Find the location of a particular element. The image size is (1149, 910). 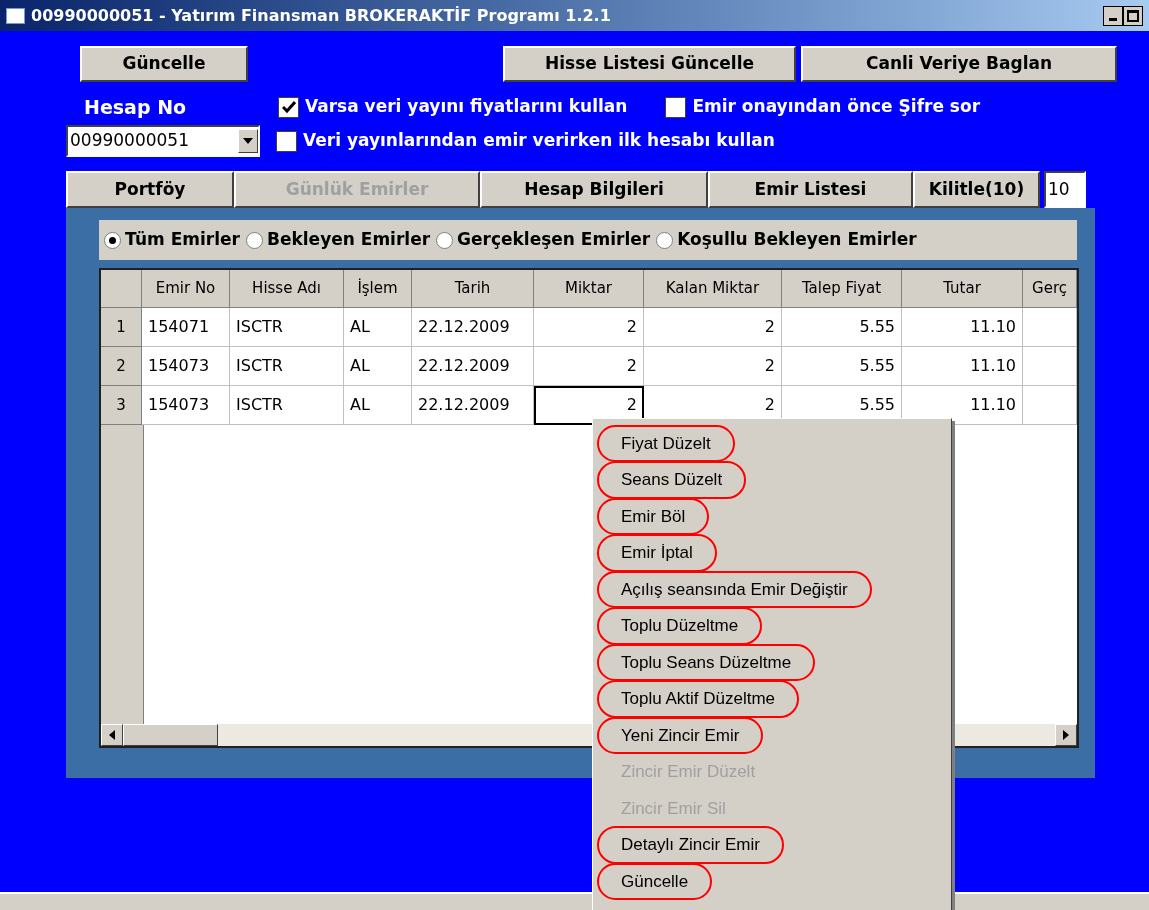

tab: Portföy is located at coordinates (150, 189).